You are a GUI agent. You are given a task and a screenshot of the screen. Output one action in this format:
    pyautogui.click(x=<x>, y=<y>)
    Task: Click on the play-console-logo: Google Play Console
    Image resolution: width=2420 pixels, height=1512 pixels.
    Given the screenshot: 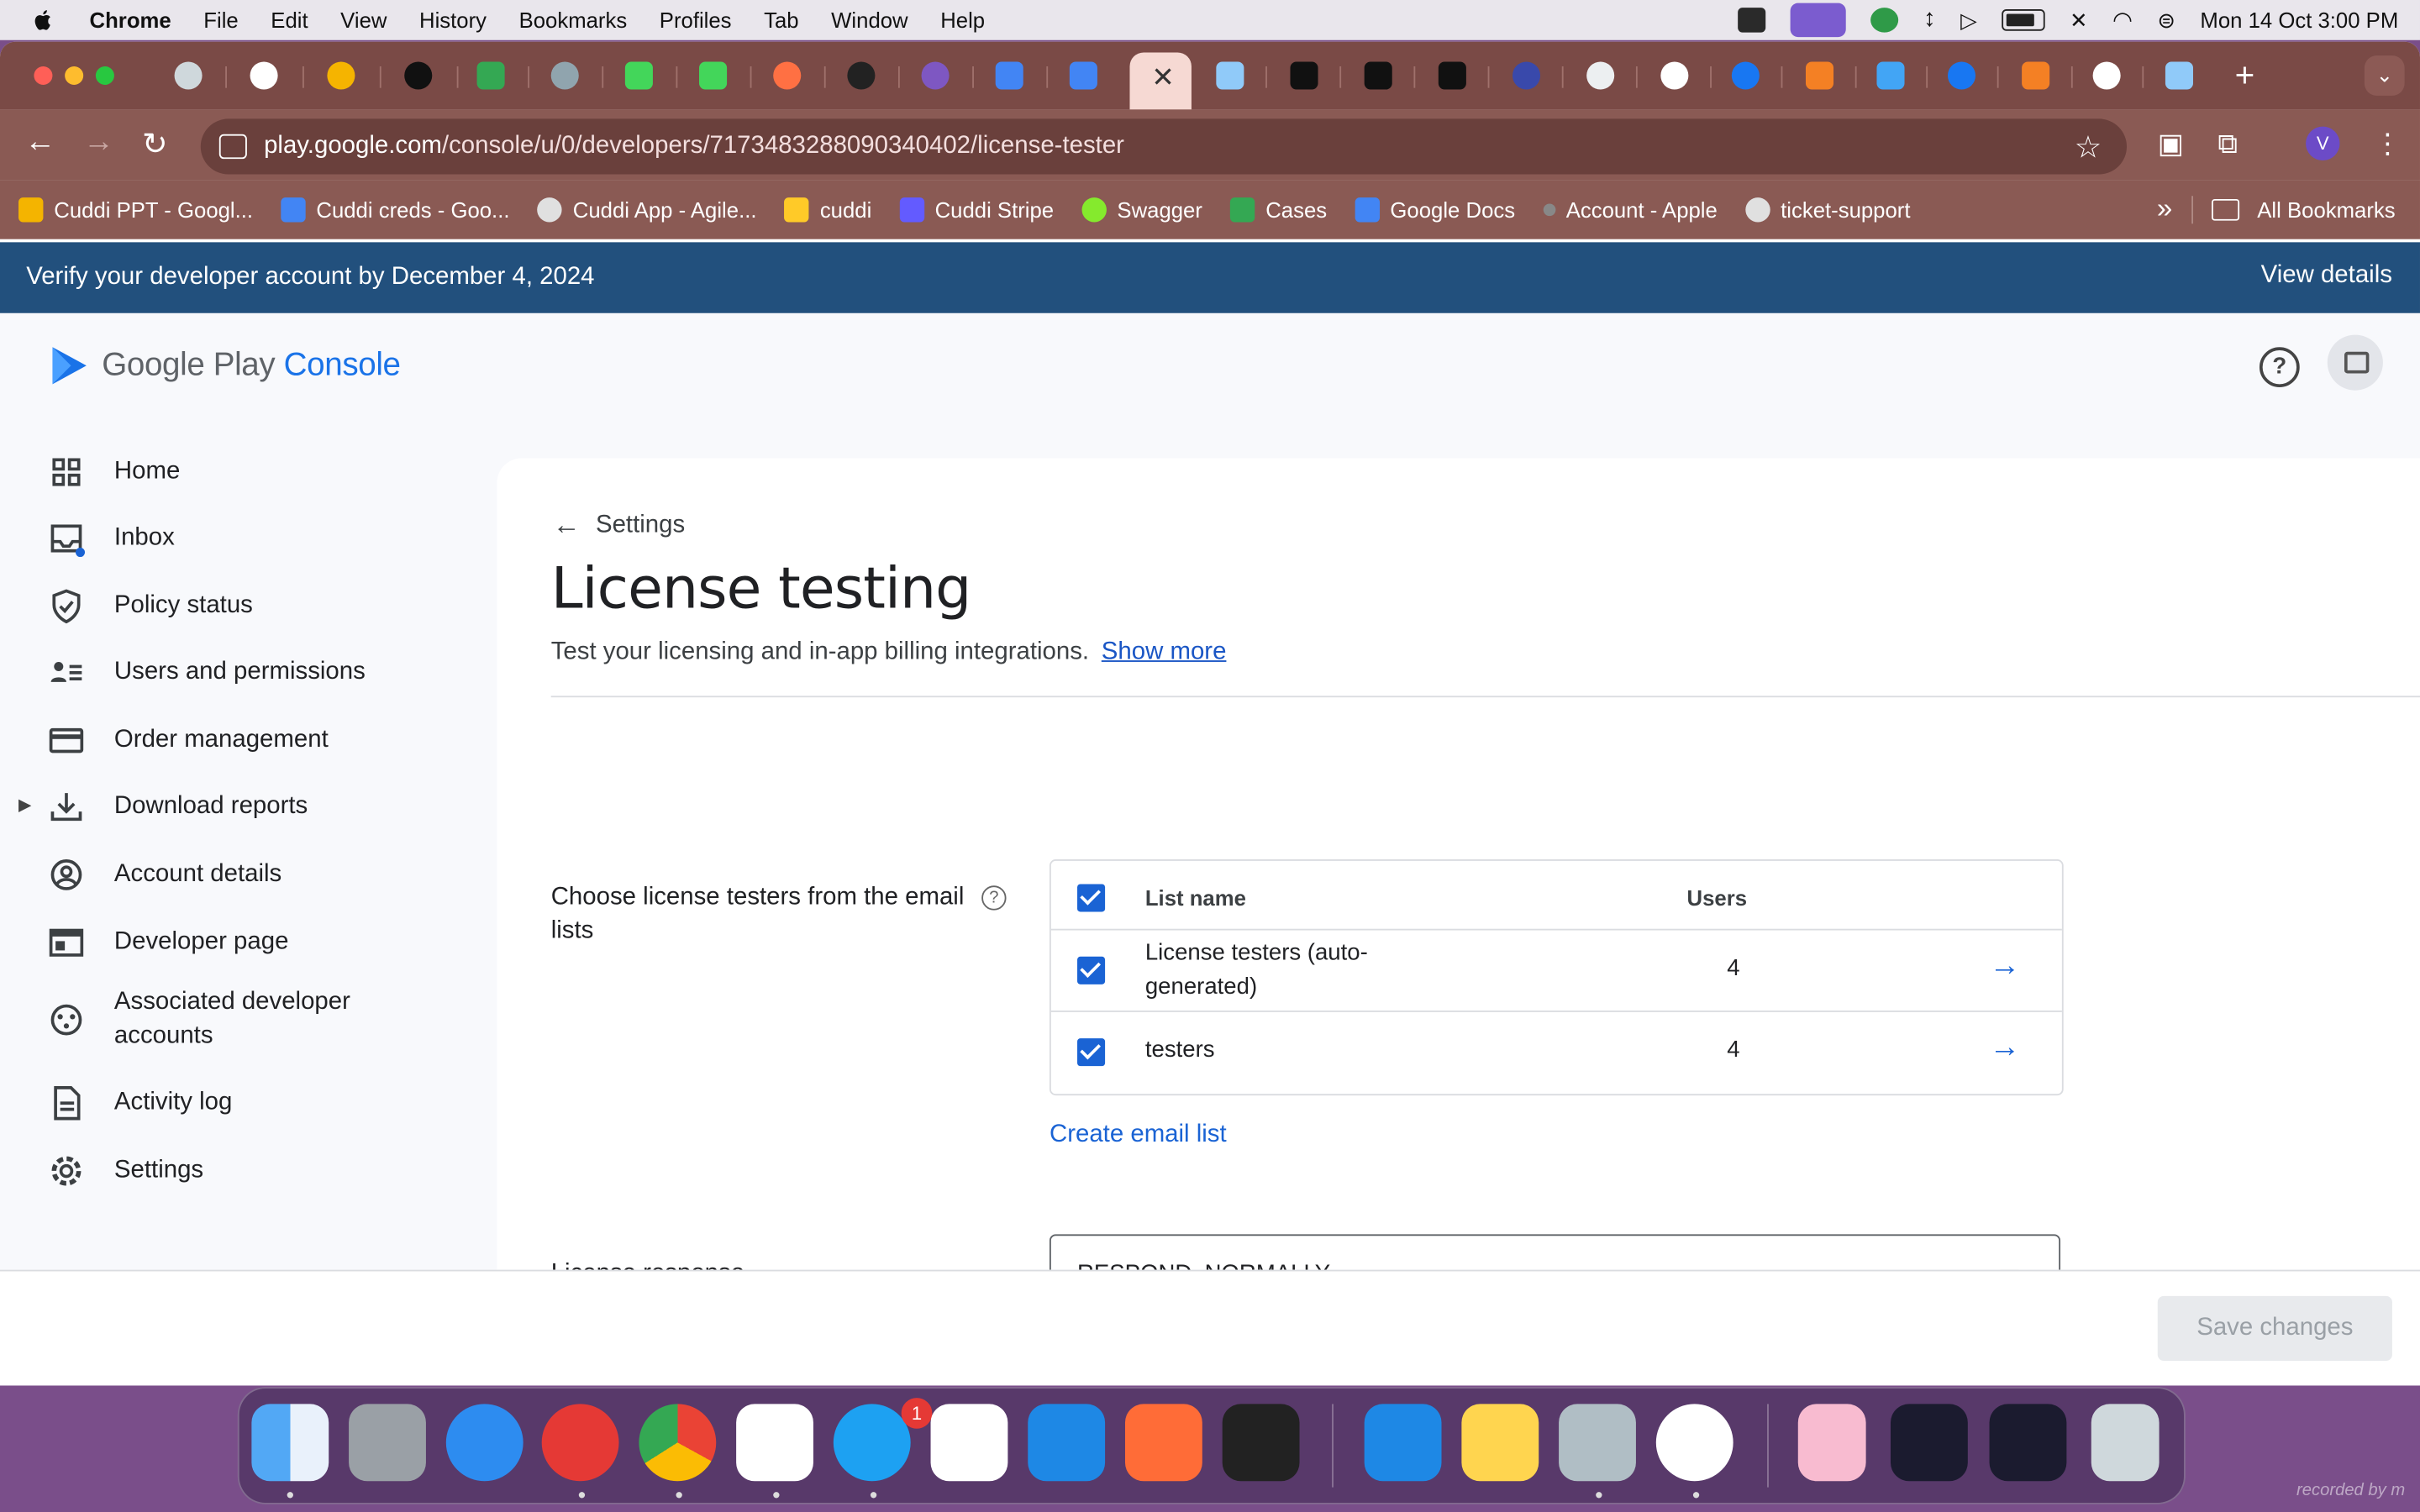 What is the action you would take?
    pyautogui.click(x=225, y=365)
    